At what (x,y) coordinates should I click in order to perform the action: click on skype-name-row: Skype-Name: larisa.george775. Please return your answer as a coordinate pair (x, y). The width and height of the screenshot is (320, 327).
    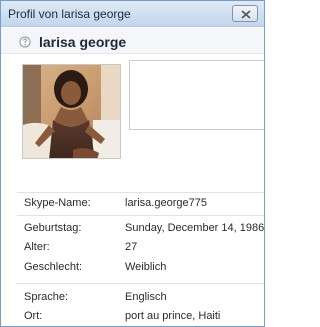
    Looking at the image, I should click on (132, 204).